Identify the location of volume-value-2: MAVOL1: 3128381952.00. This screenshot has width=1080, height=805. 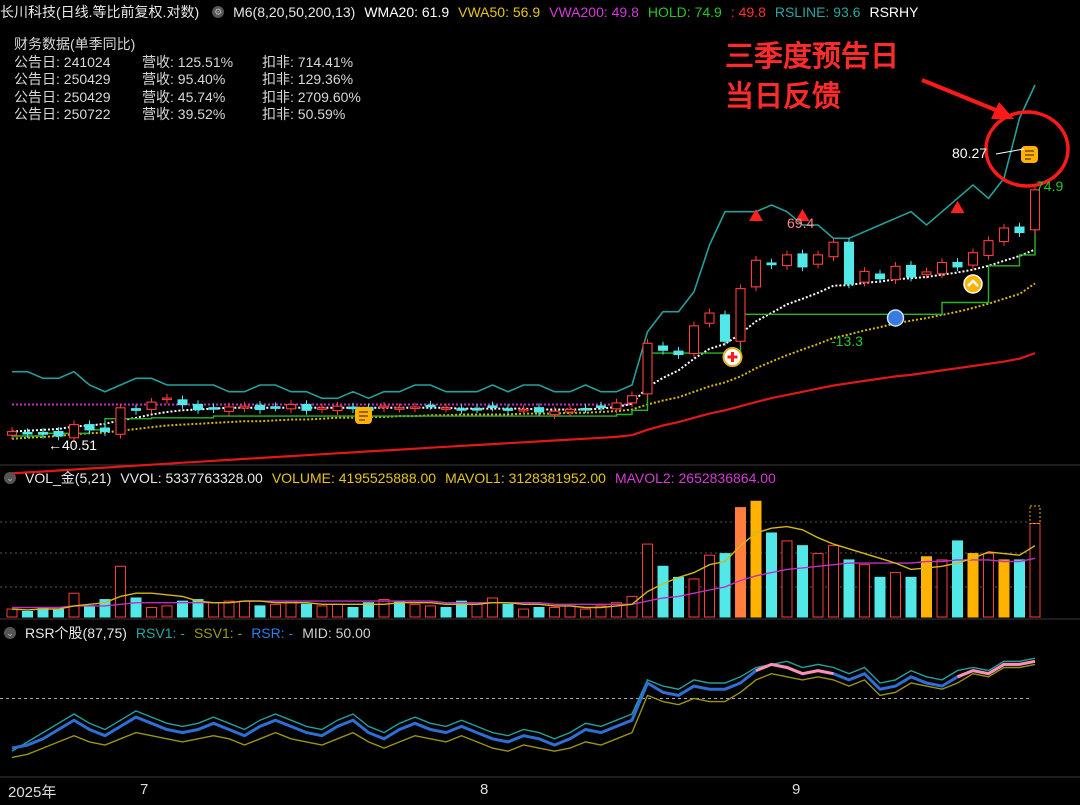
(525, 478).